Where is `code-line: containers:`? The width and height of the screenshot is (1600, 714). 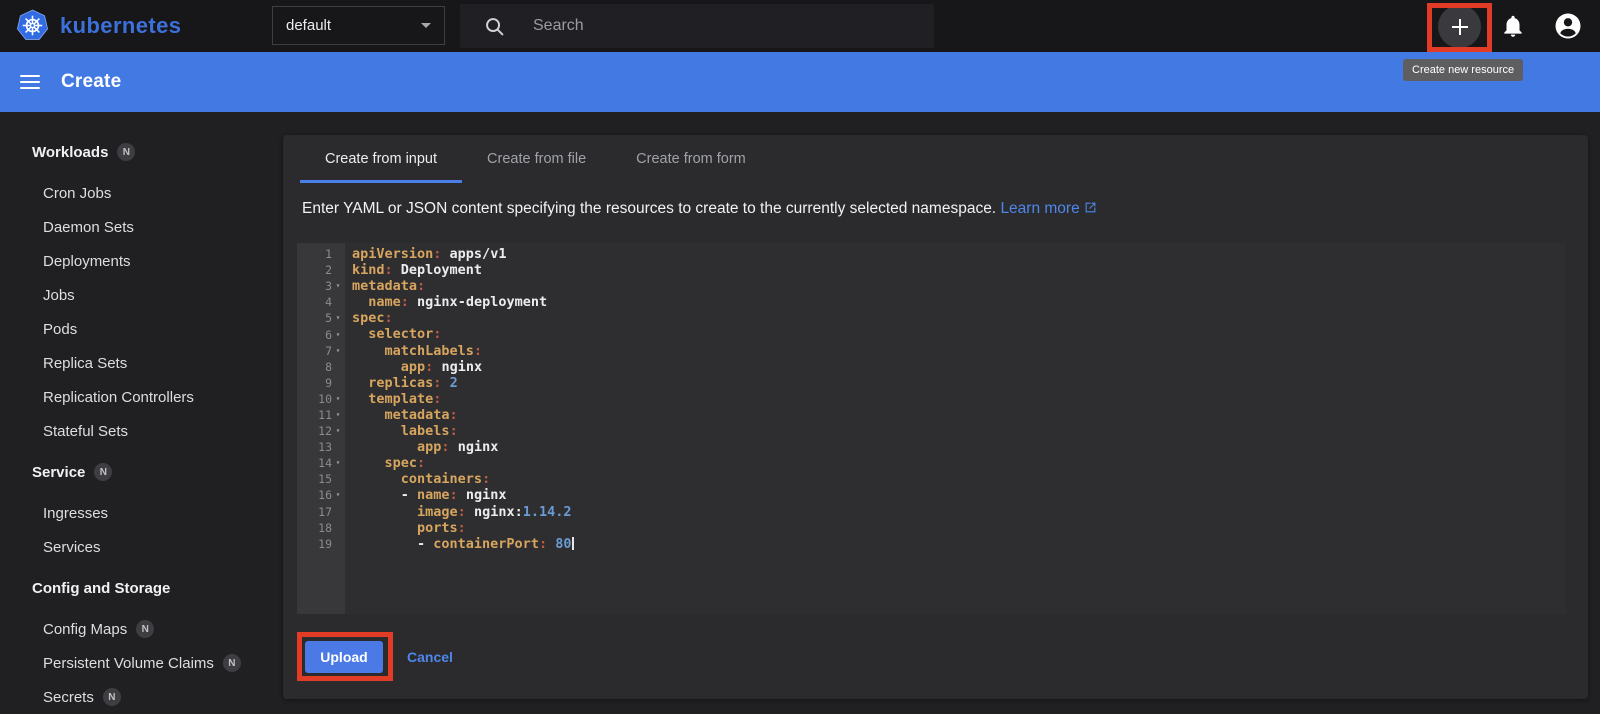 code-line: containers: is located at coordinates (959, 479).